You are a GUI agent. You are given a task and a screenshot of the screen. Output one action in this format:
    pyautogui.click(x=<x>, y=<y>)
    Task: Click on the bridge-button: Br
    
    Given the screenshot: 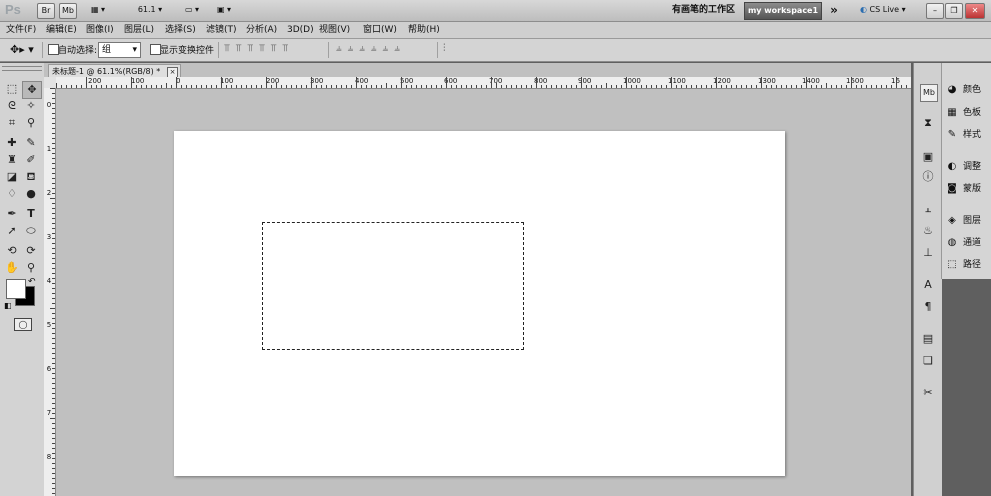 What is the action you would take?
    pyautogui.click(x=46, y=11)
    